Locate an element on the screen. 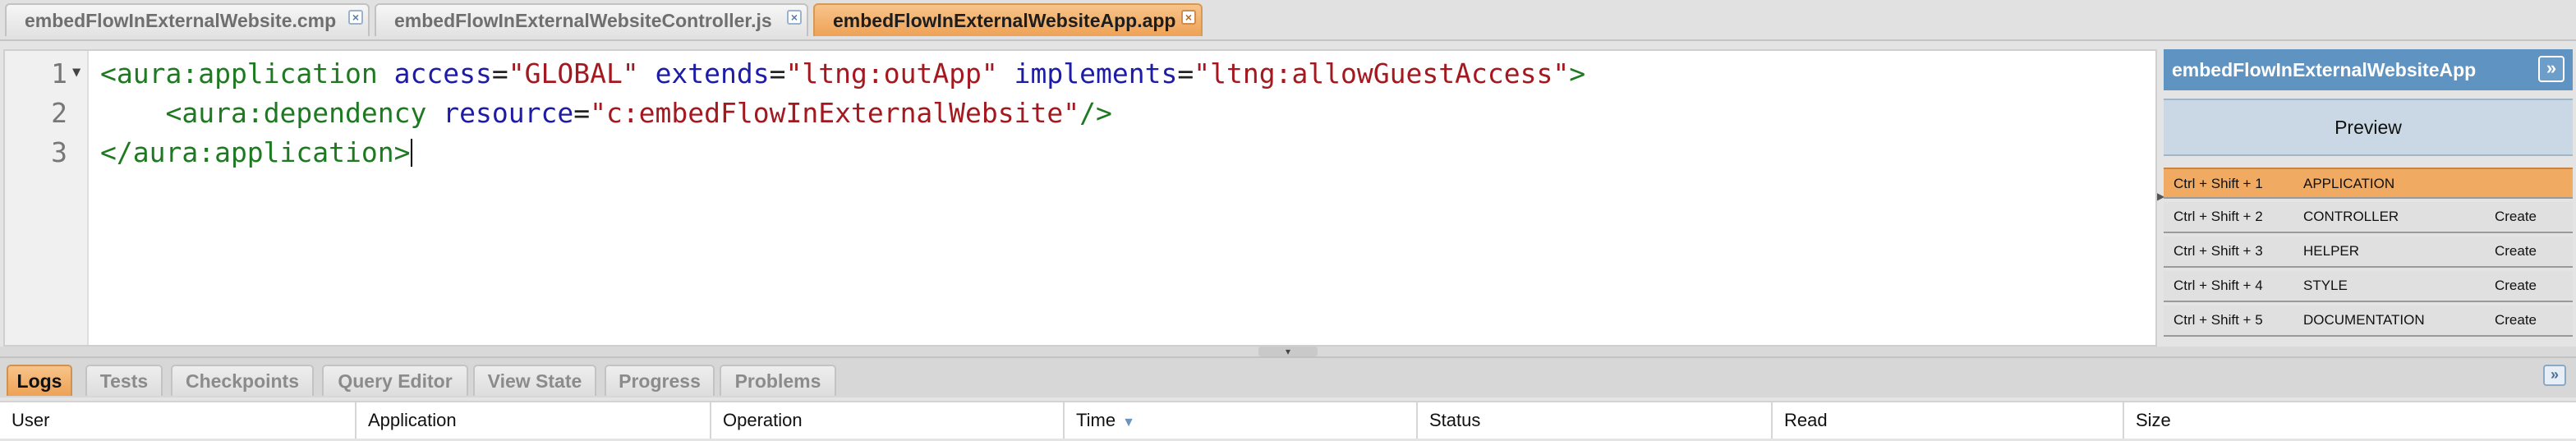  tab-component-file: embedFlowInExternalWebsite.cmp × is located at coordinates (187, 19).